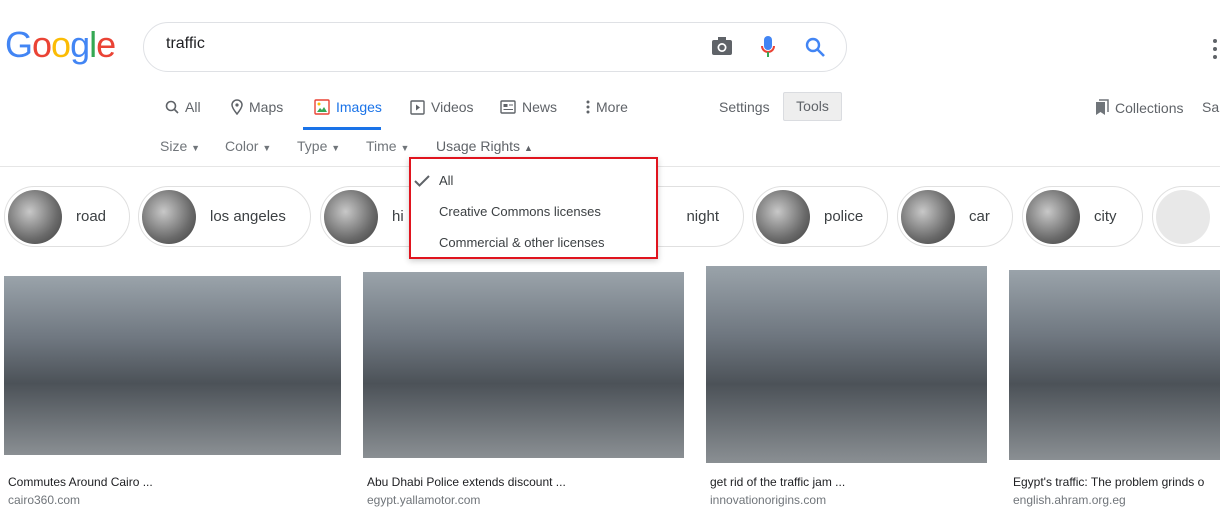 The image size is (1220, 523). What do you see at coordinates (248, 216) in the screenshot?
I see `chip-label: los angeles` at bounding box center [248, 216].